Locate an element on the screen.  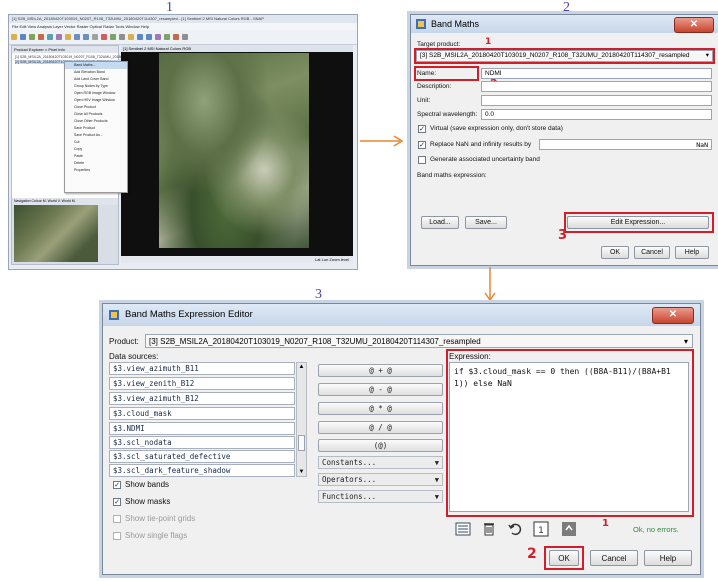
show-tie-point-grids-option: Show tie-point grids is located at coordinates (154, 518).